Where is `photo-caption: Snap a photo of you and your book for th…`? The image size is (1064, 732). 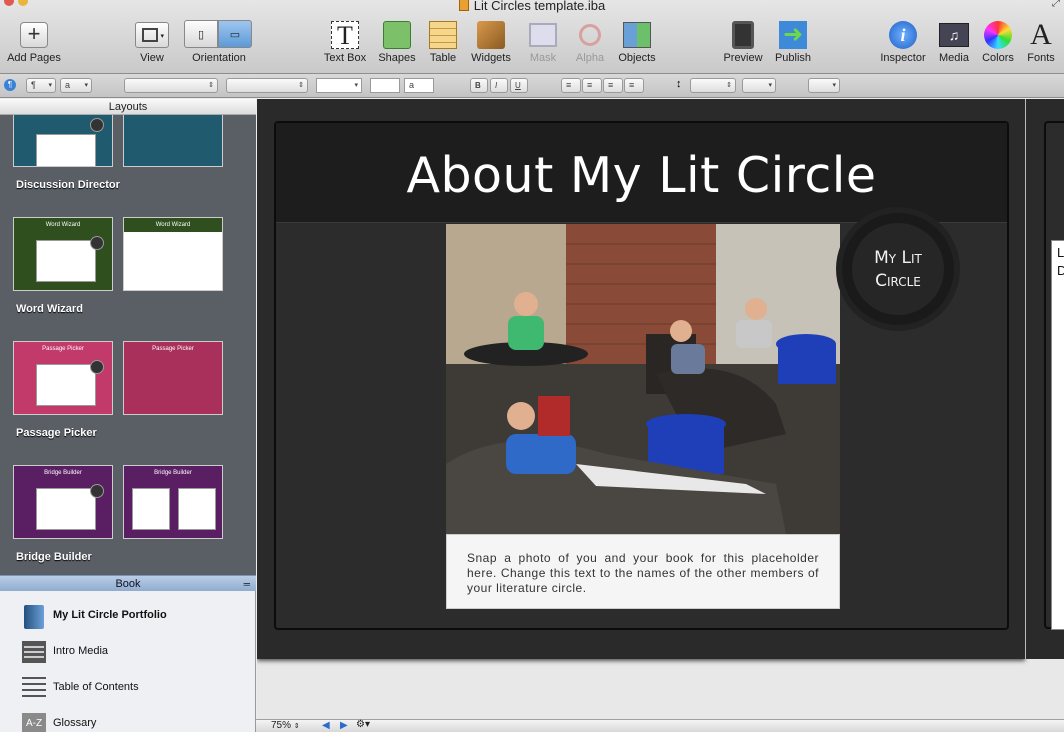 photo-caption: Snap a photo of you and your book for th… is located at coordinates (643, 571).